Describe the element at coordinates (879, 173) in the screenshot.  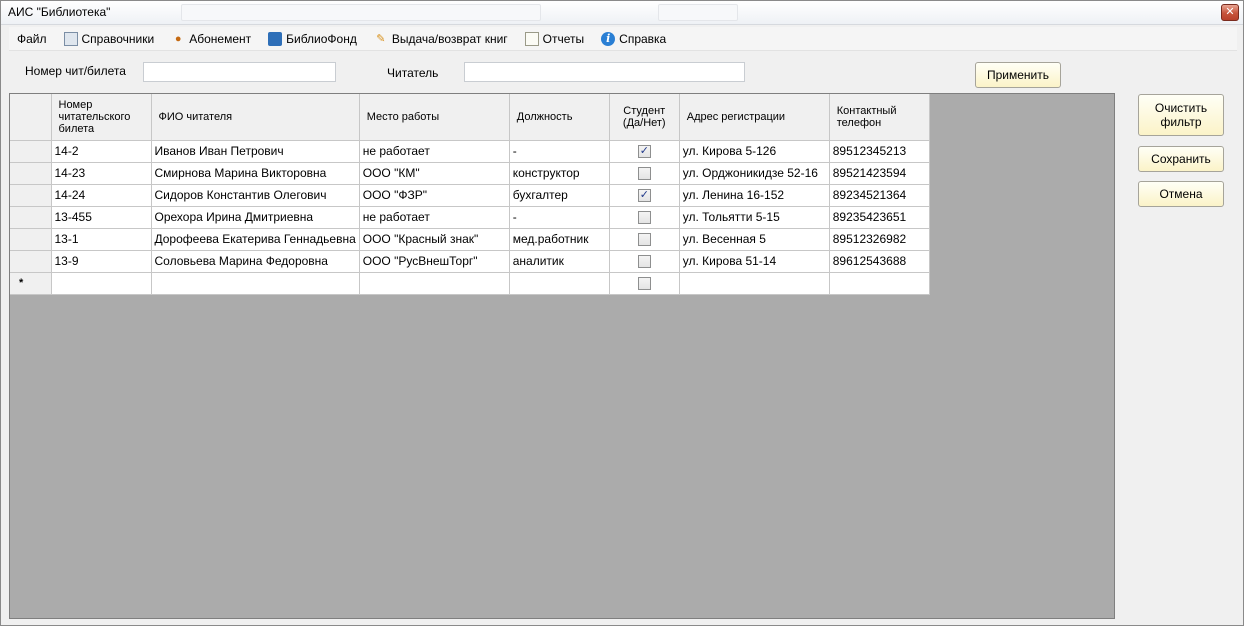
I see `cell-phone: 89521423594` at that location.